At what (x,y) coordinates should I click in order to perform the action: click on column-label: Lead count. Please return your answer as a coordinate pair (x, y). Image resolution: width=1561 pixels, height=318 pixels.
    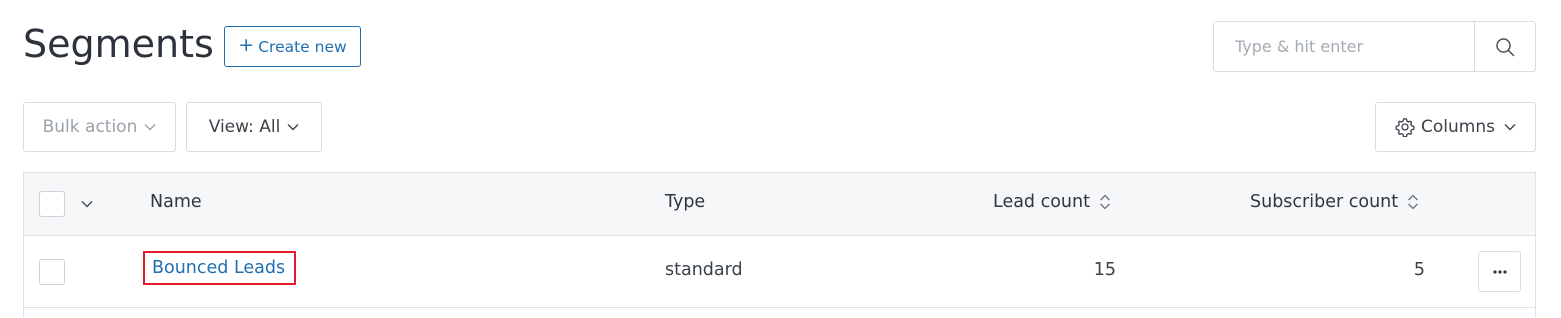
    Looking at the image, I should click on (1041, 202).